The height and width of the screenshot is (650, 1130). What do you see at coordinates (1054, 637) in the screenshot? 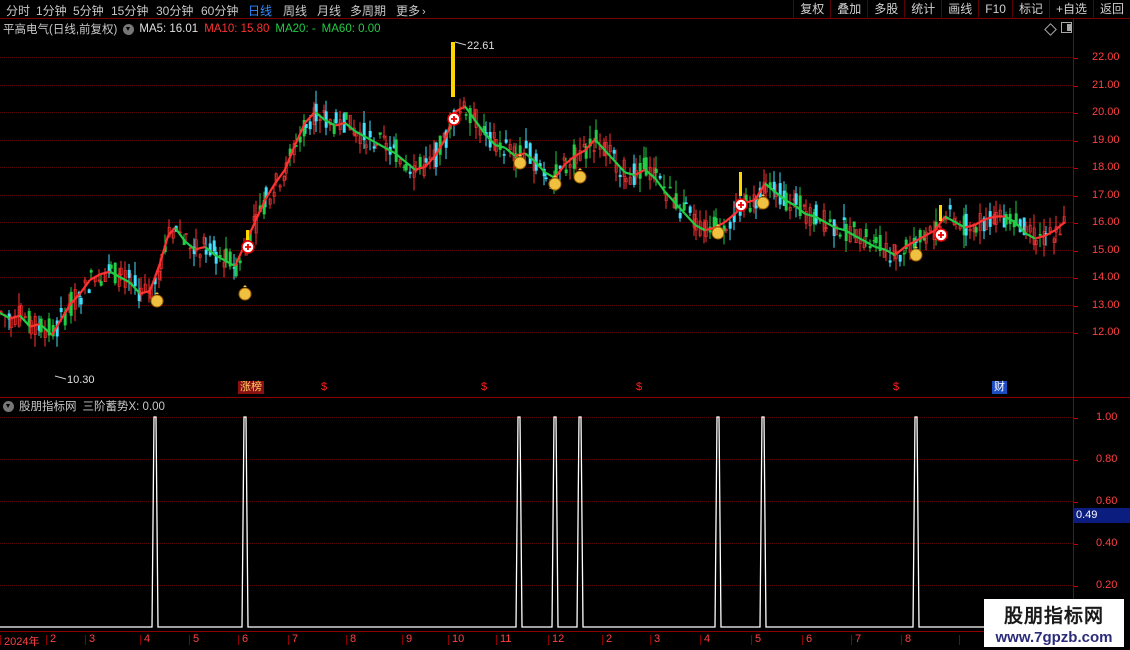
I see `watermark-url: www.7gpzb.com` at bounding box center [1054, 637].